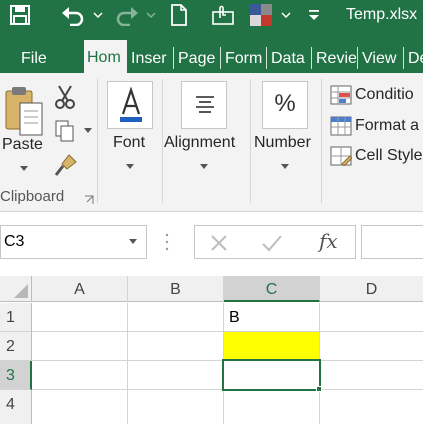 The image size is (423, 424). What do you see at coordinates (179, 15) in the screenshot?
I see `new-document-icon` at bounding box center [179, 15].